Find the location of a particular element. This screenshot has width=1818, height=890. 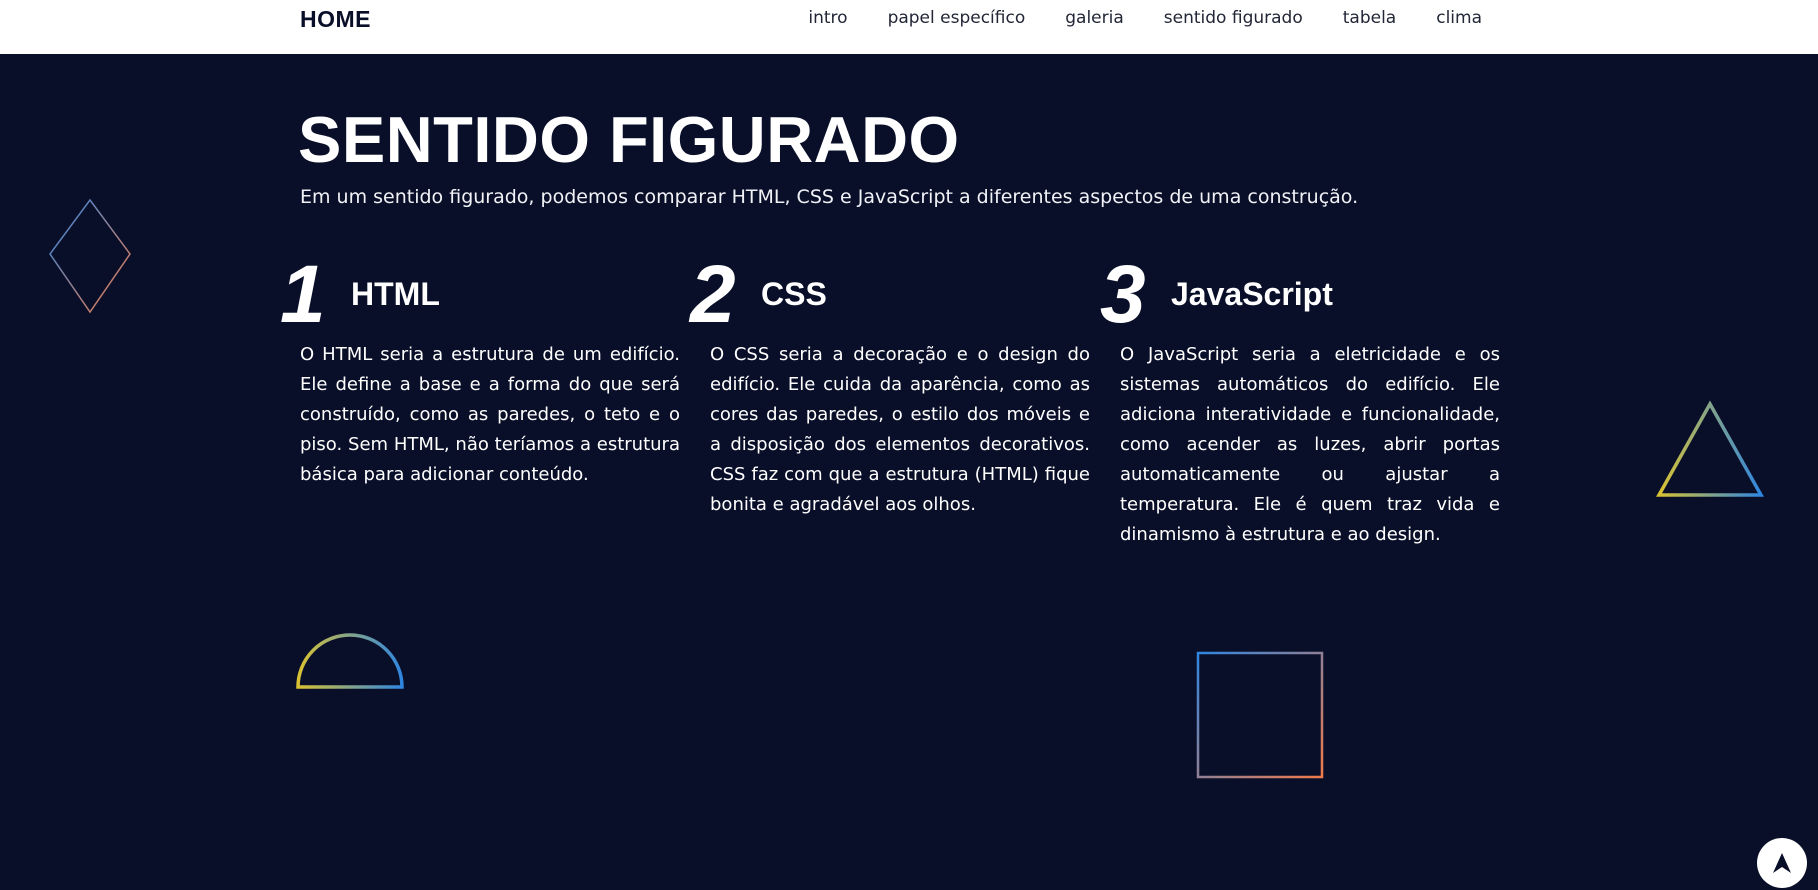

column-number: 1 is located at coordinates (303, 294).